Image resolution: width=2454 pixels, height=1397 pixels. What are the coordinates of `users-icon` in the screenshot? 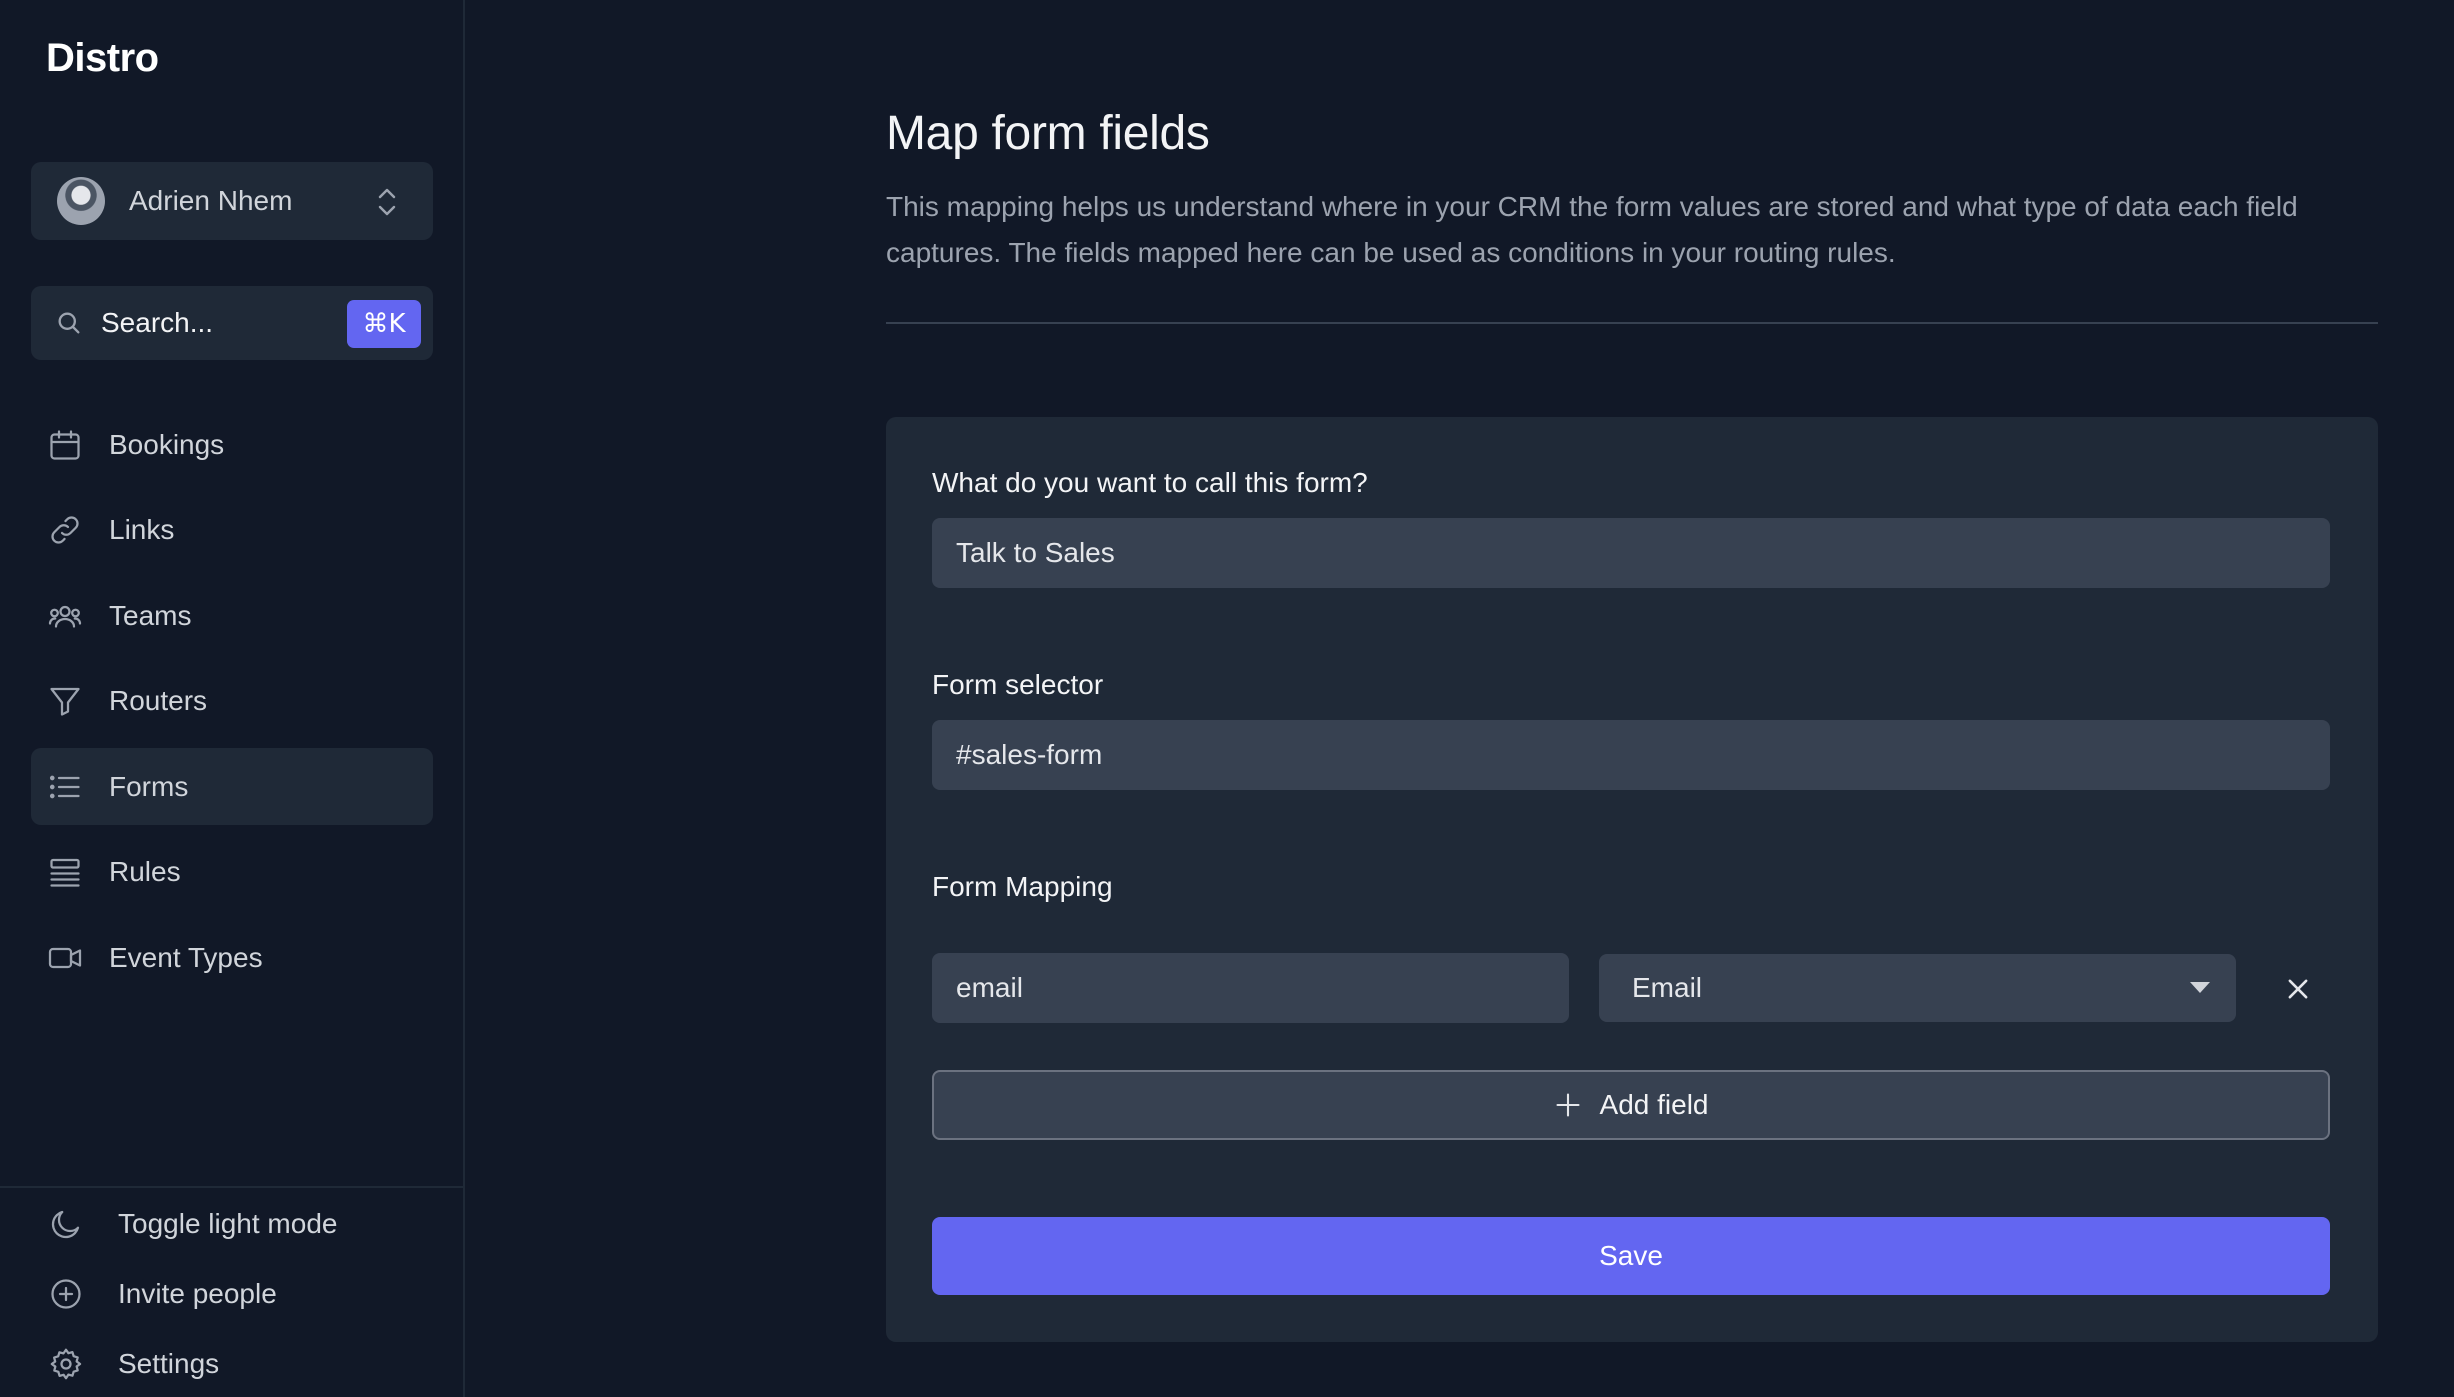 It's located at (65, 616).